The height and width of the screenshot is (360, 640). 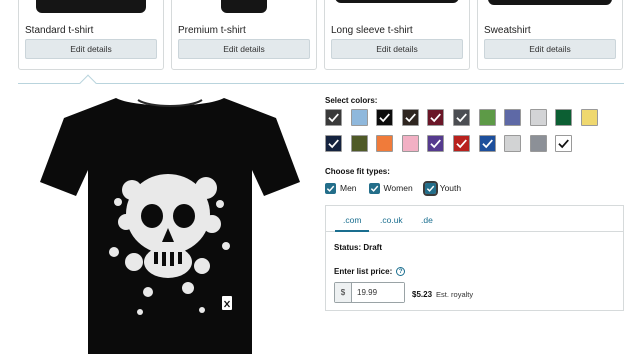 What do you see at coordinates (507, 30) in the screenshot?
I see `product-card-name: Sweatshirt` at bounding box center [507, 30].